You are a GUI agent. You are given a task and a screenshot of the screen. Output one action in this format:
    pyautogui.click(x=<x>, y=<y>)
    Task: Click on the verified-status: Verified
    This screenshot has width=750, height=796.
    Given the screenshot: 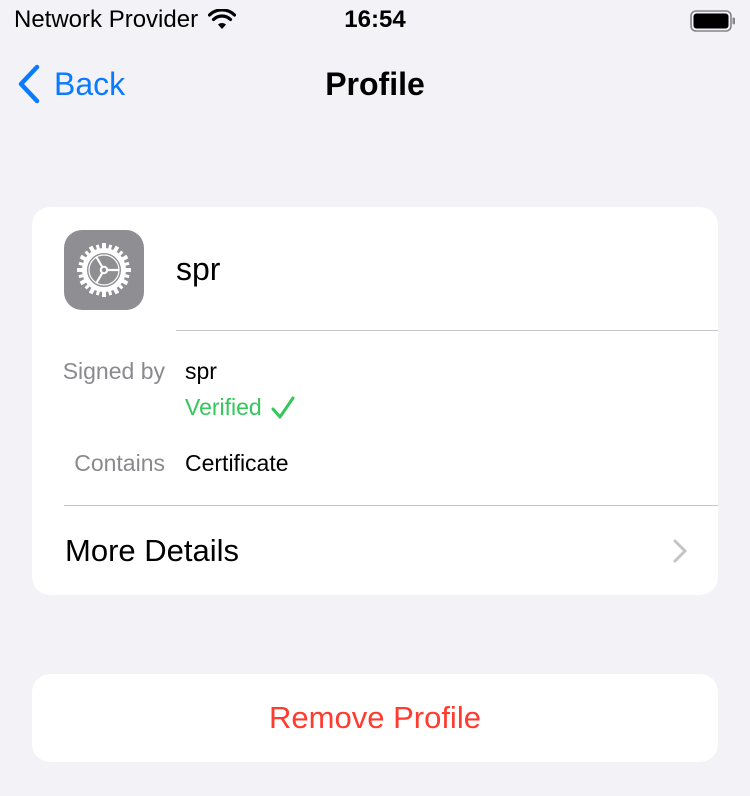 What is the action you would take?
    pyautogui.click(x=240, y=407)
    